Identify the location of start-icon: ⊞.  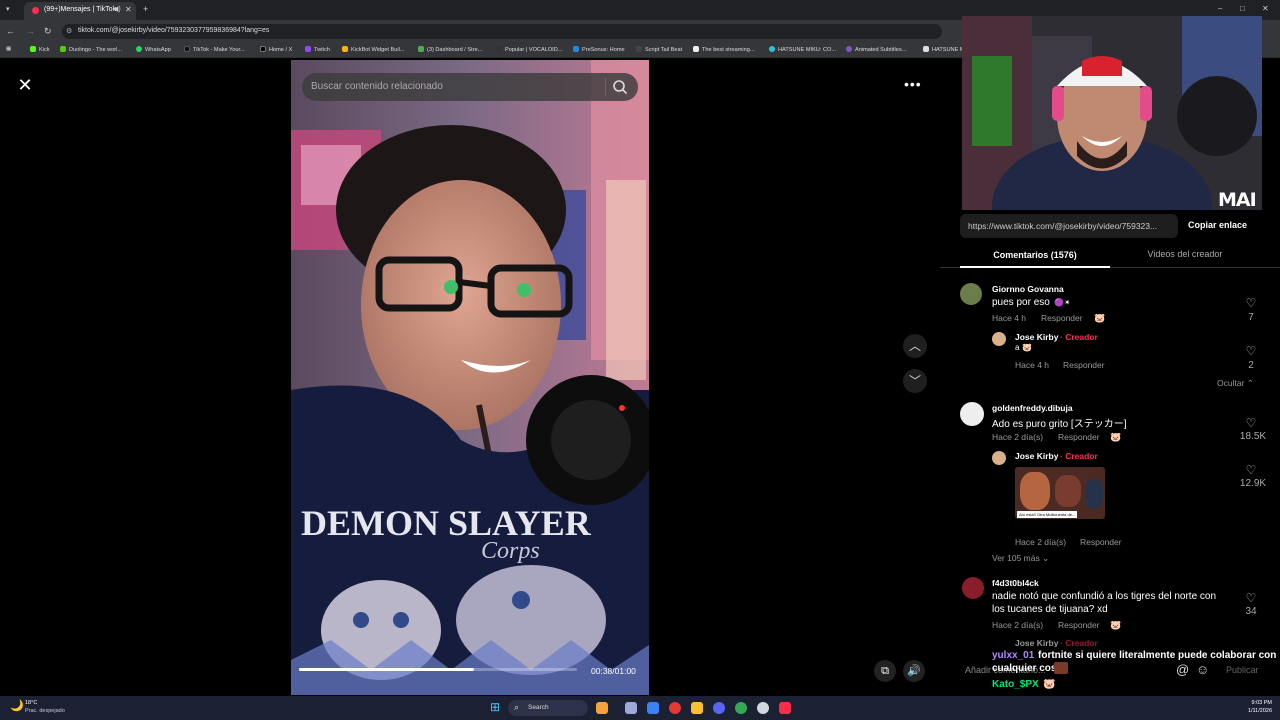
(495, 707).